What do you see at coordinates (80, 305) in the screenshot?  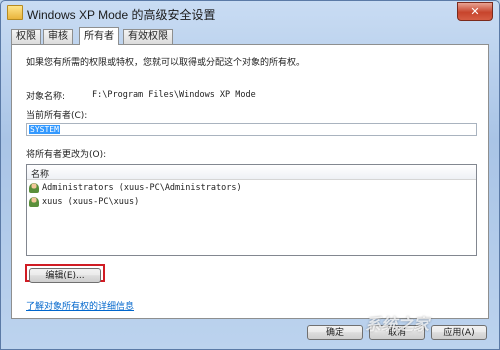 I see `learn-more-link: 了解对象所有权的详细信息` at bounding box center [80, 305].